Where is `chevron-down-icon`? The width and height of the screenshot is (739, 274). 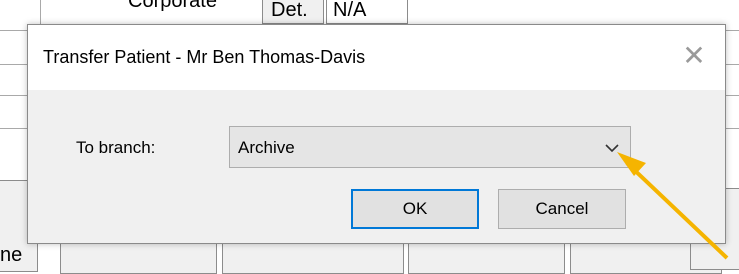 chevron-down-icon is located at coordinates (612, 148).